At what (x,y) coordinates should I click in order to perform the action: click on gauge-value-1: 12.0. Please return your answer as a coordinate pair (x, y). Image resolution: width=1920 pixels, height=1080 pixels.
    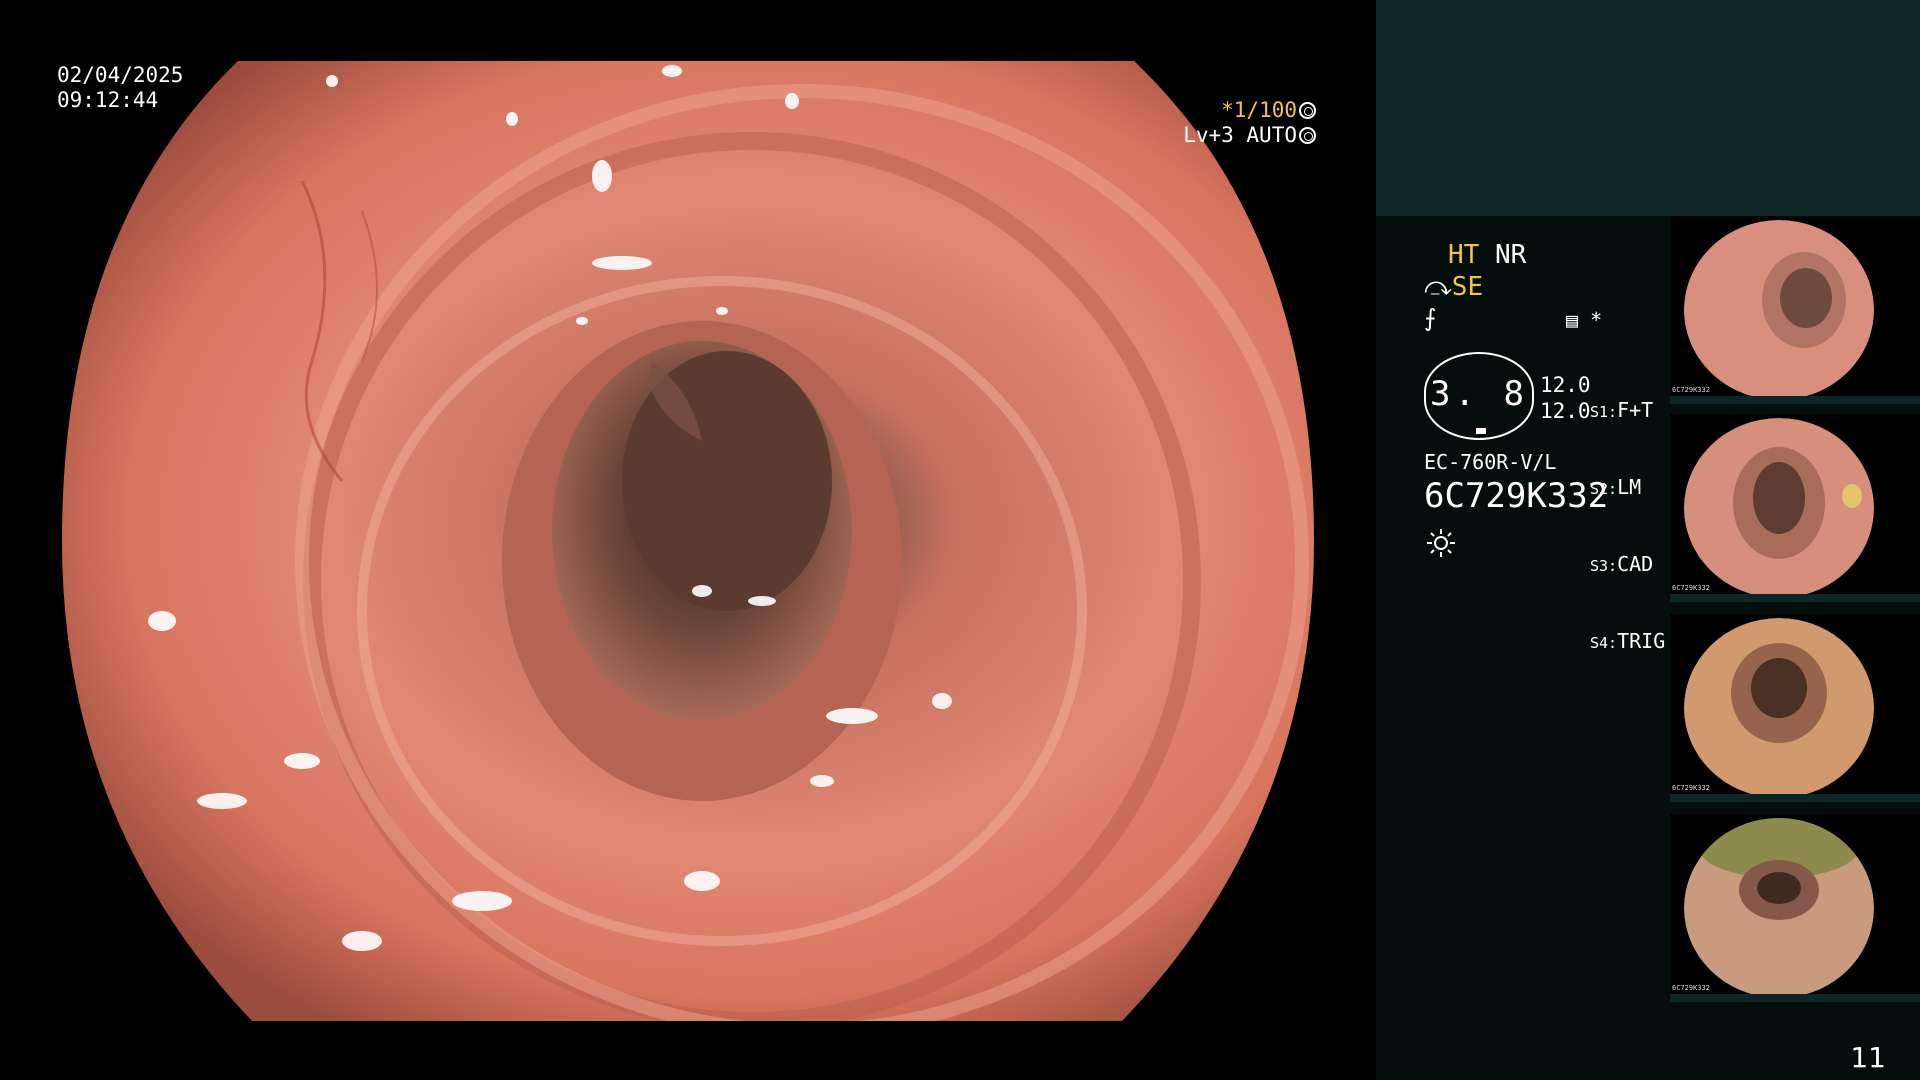
    Looking at the image, I should click on (1565, 385).